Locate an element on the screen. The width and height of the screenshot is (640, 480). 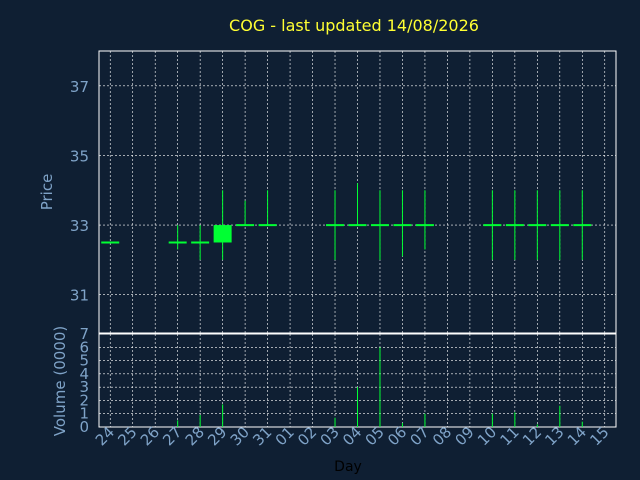
chart-title: COG - last updated 14/08/2026 is located at coordinates (354, 25).